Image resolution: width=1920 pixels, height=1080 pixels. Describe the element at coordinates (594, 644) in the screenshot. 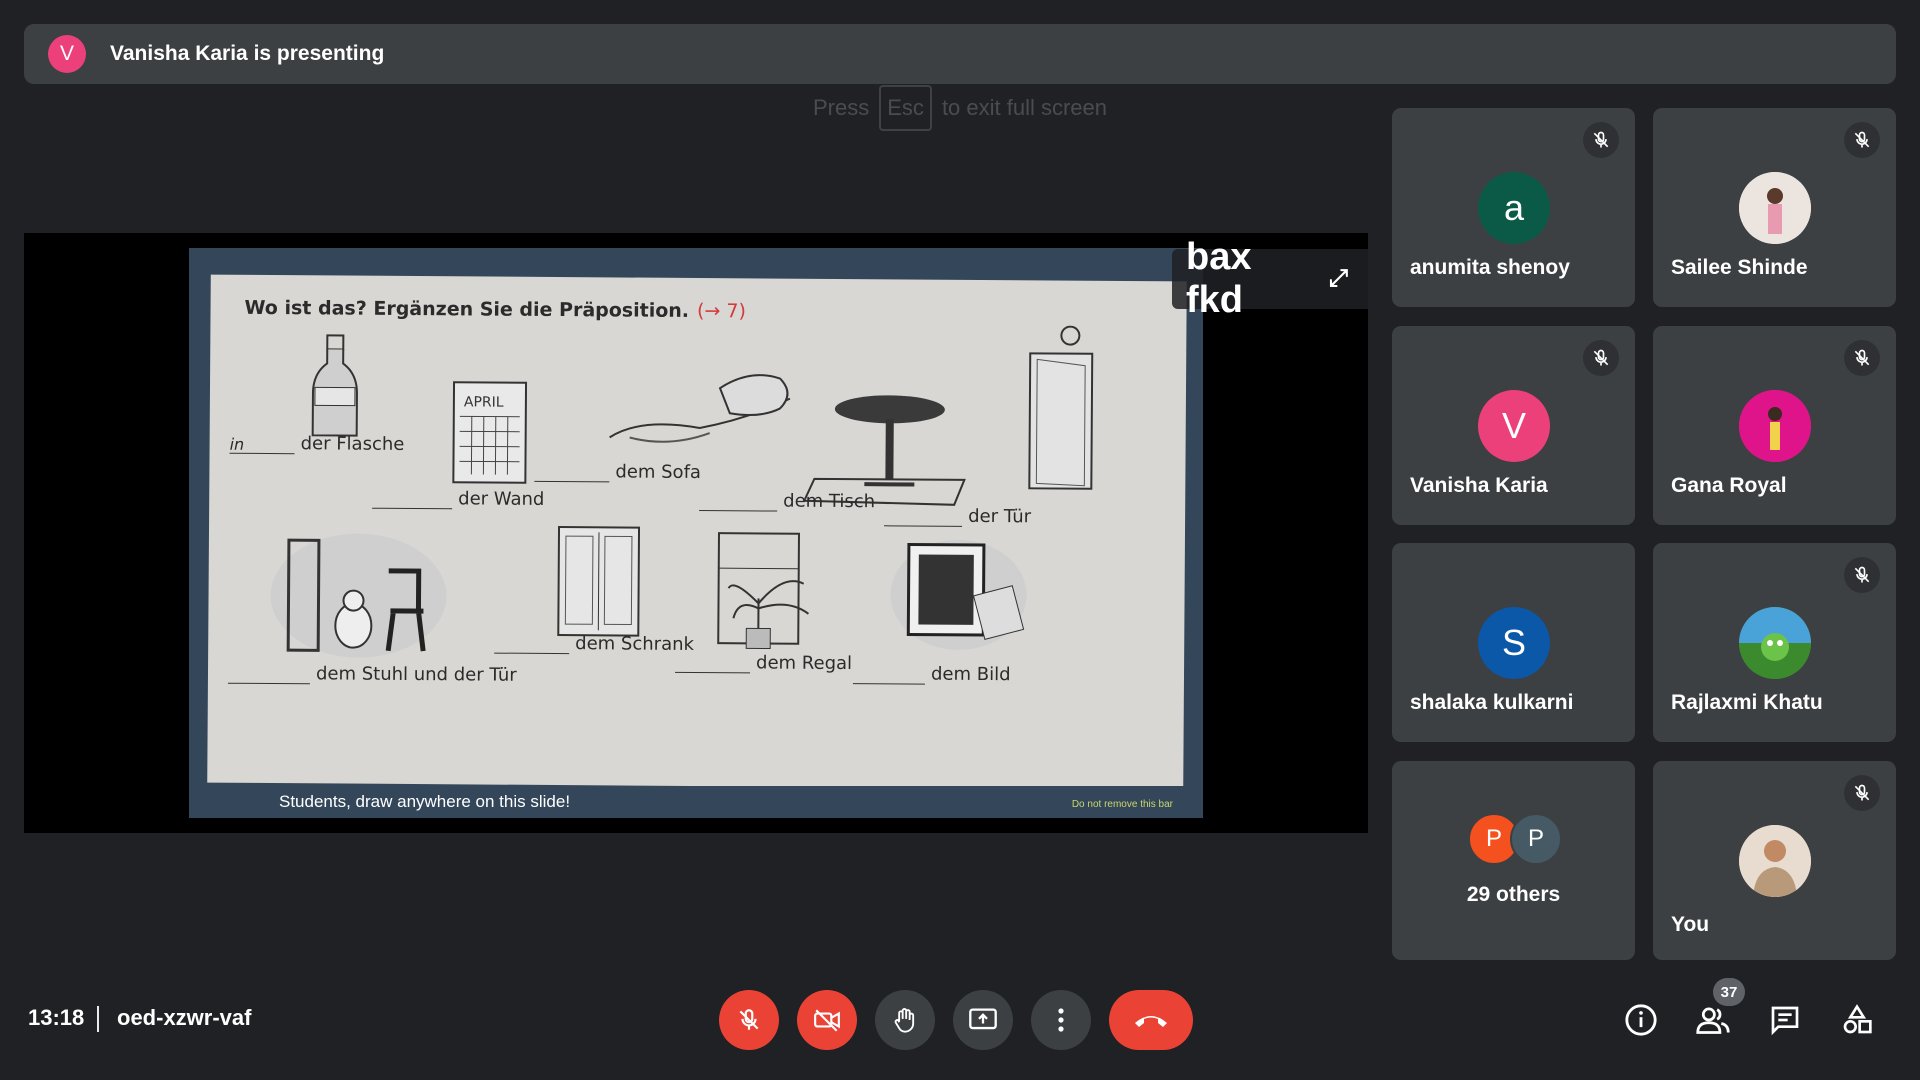

I see `exercise-7: dem Schrank` at that location.